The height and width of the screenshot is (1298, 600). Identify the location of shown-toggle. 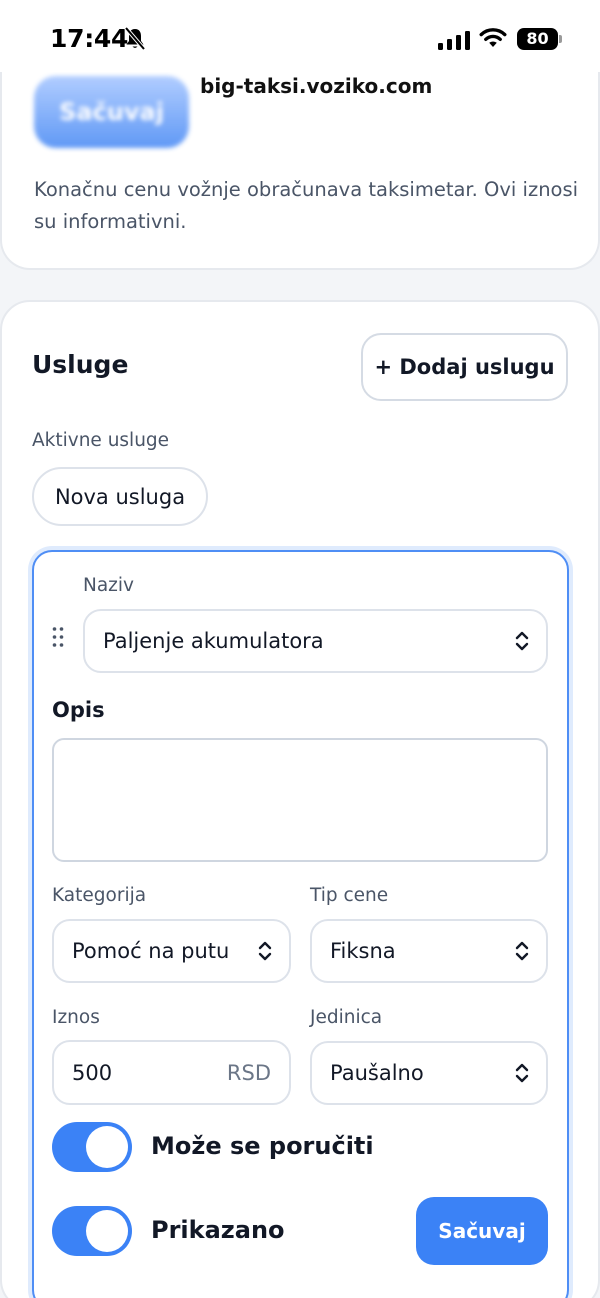
(92, 1231).